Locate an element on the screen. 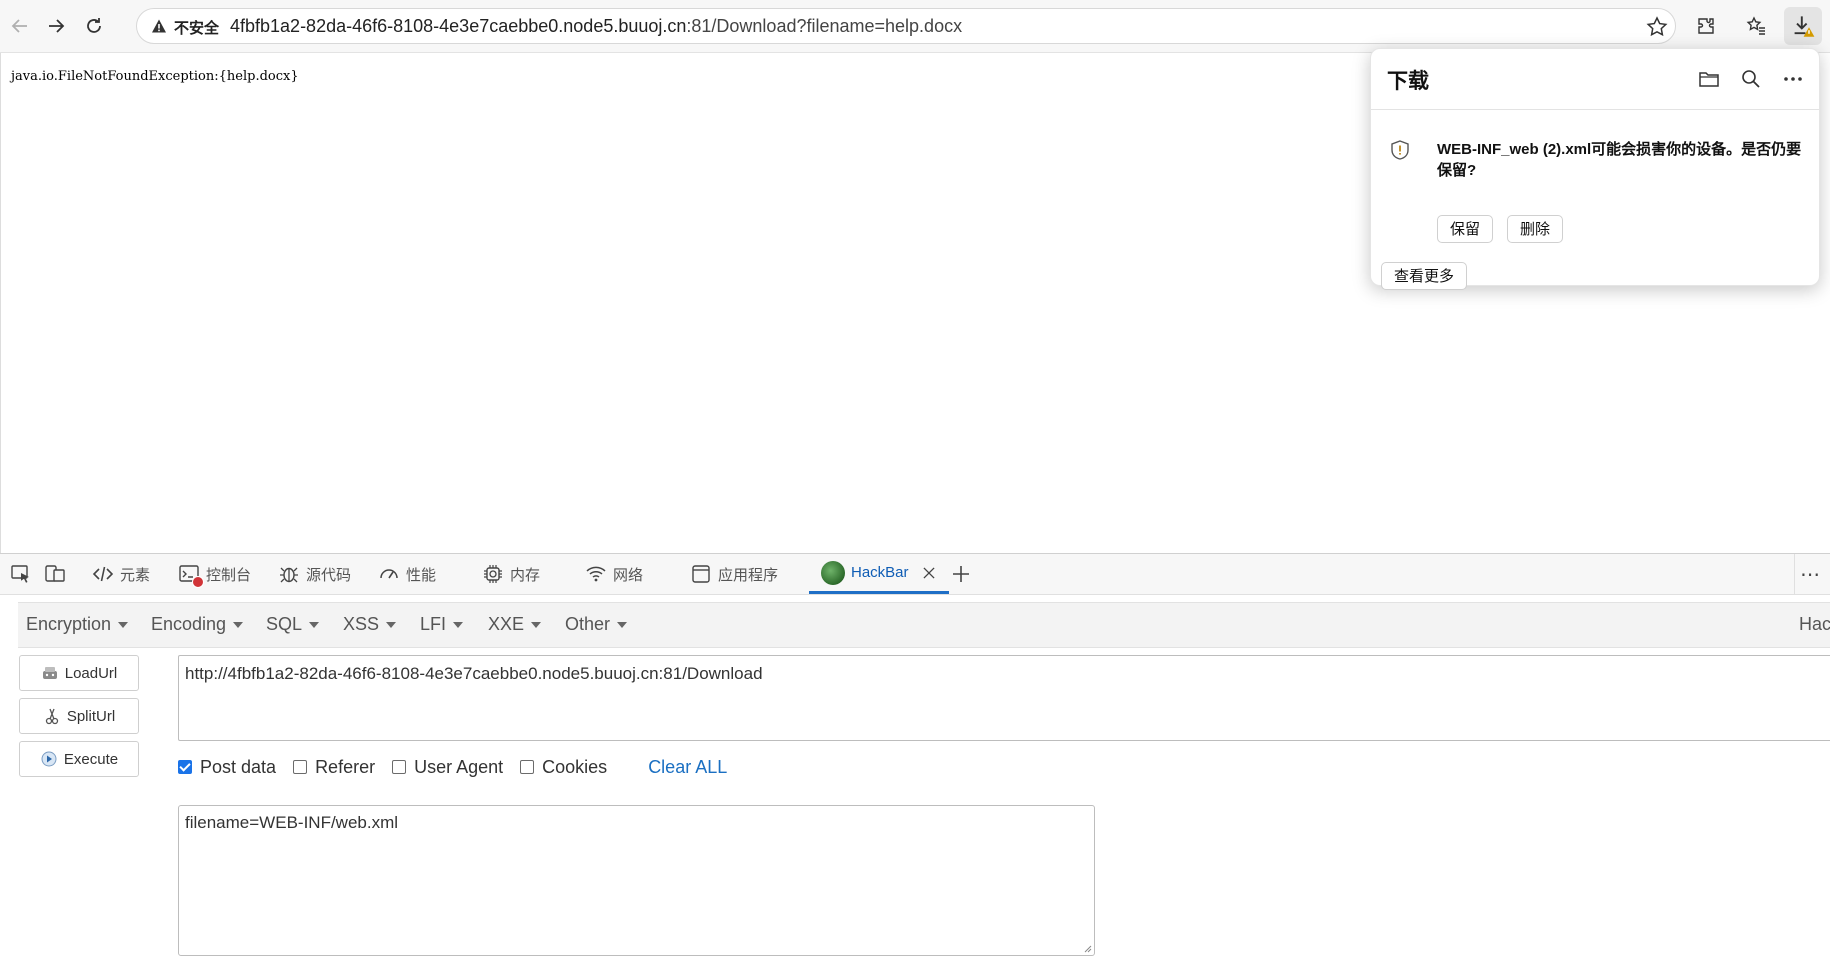 The width and height of the screenshot is (1830, 969). extensions-button is located at coordinates (1706, 26).